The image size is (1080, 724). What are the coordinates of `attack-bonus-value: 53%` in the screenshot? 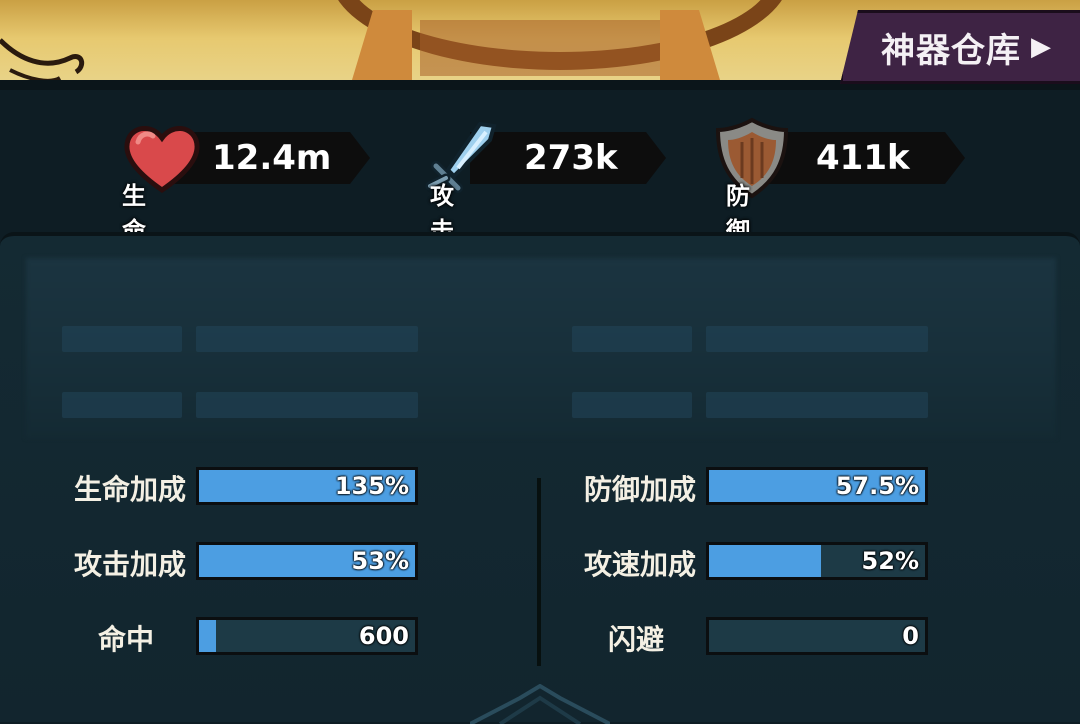 It's located at (380, 561).